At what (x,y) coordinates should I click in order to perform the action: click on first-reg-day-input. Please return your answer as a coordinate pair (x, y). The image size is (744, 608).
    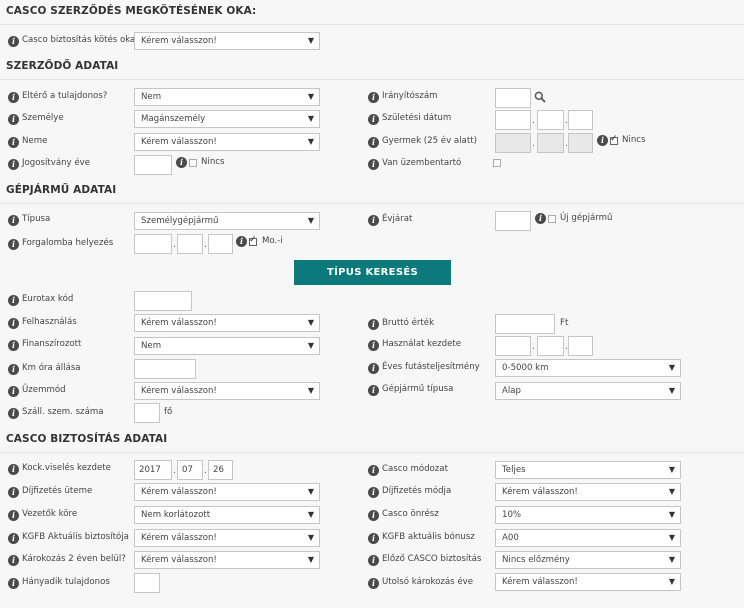
    Looking at the image, I should click on (220, 244).